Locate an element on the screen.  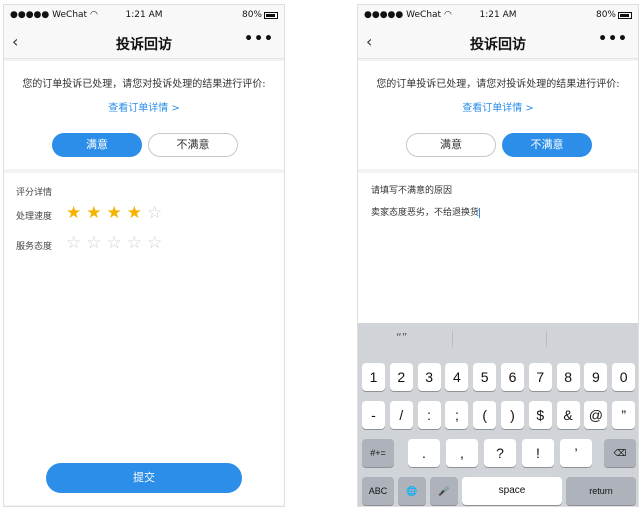
key-symbol: & is located at coordinates (568, 415).